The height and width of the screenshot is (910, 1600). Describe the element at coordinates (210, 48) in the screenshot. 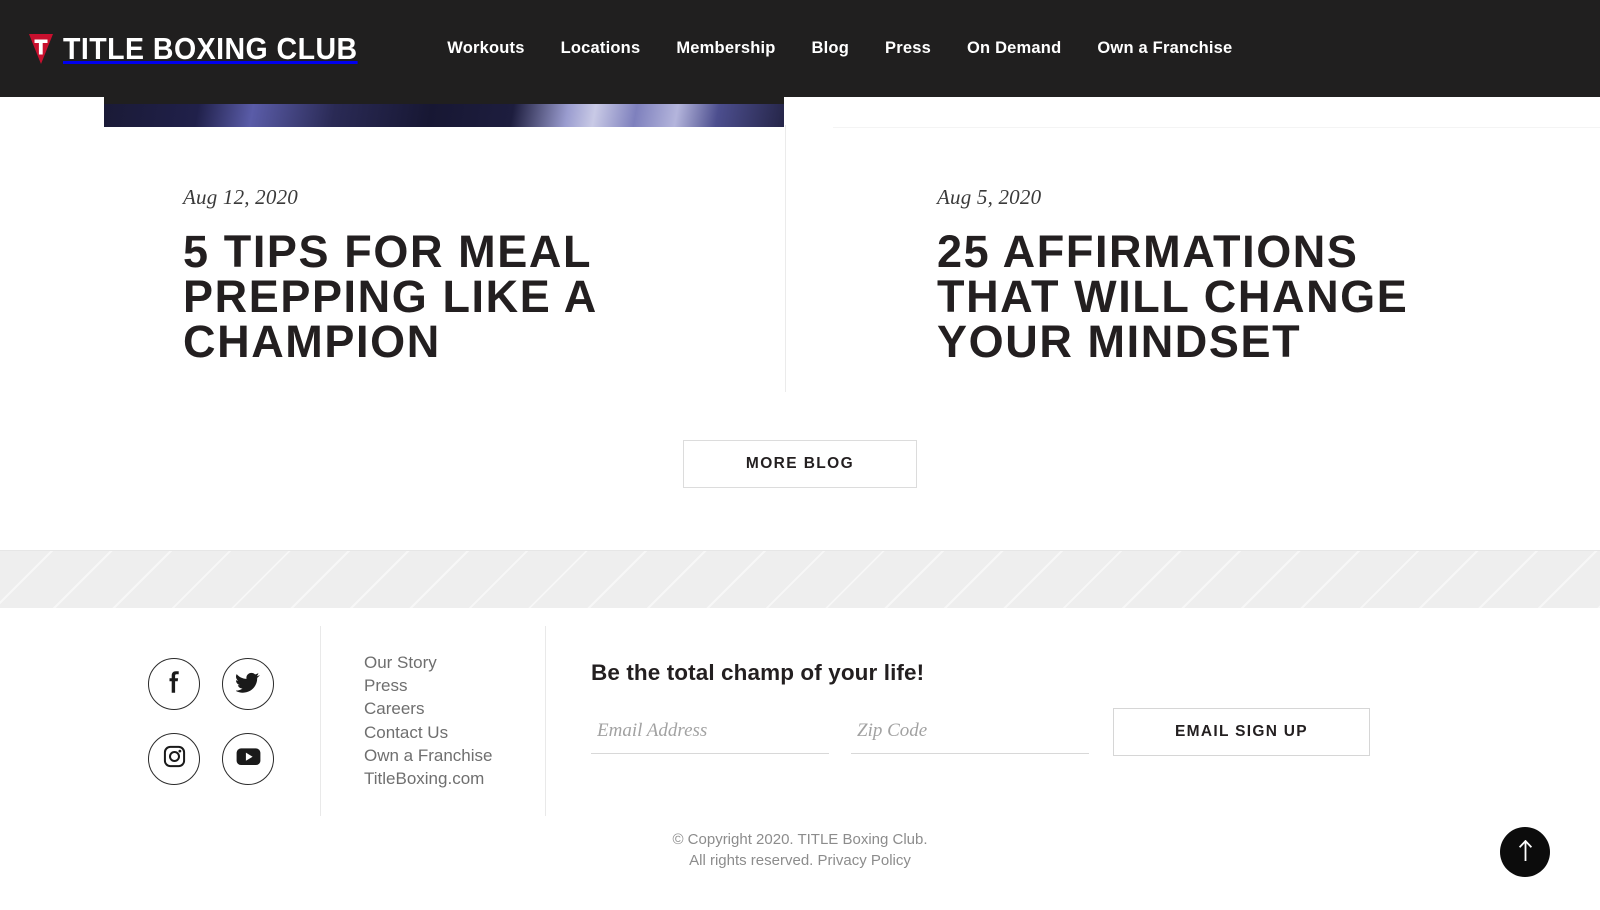

I see `brand-wordmark: TITLE BOXING CLUB` at that location.